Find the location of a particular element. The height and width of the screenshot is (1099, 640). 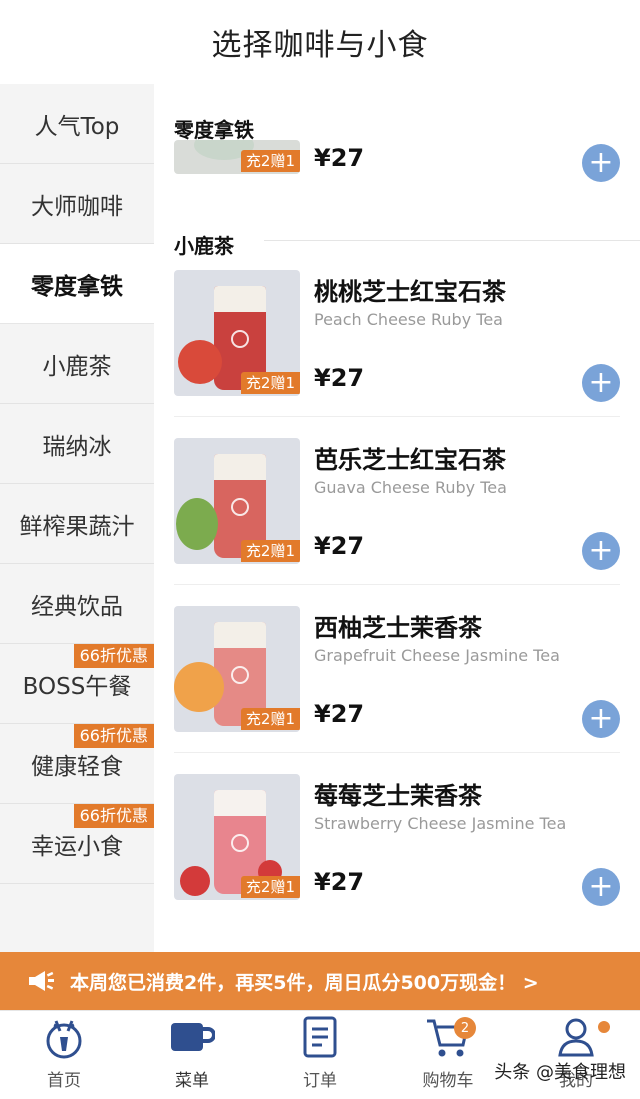

section-title: 小鹿茶 is located at coordinates (204, 246).